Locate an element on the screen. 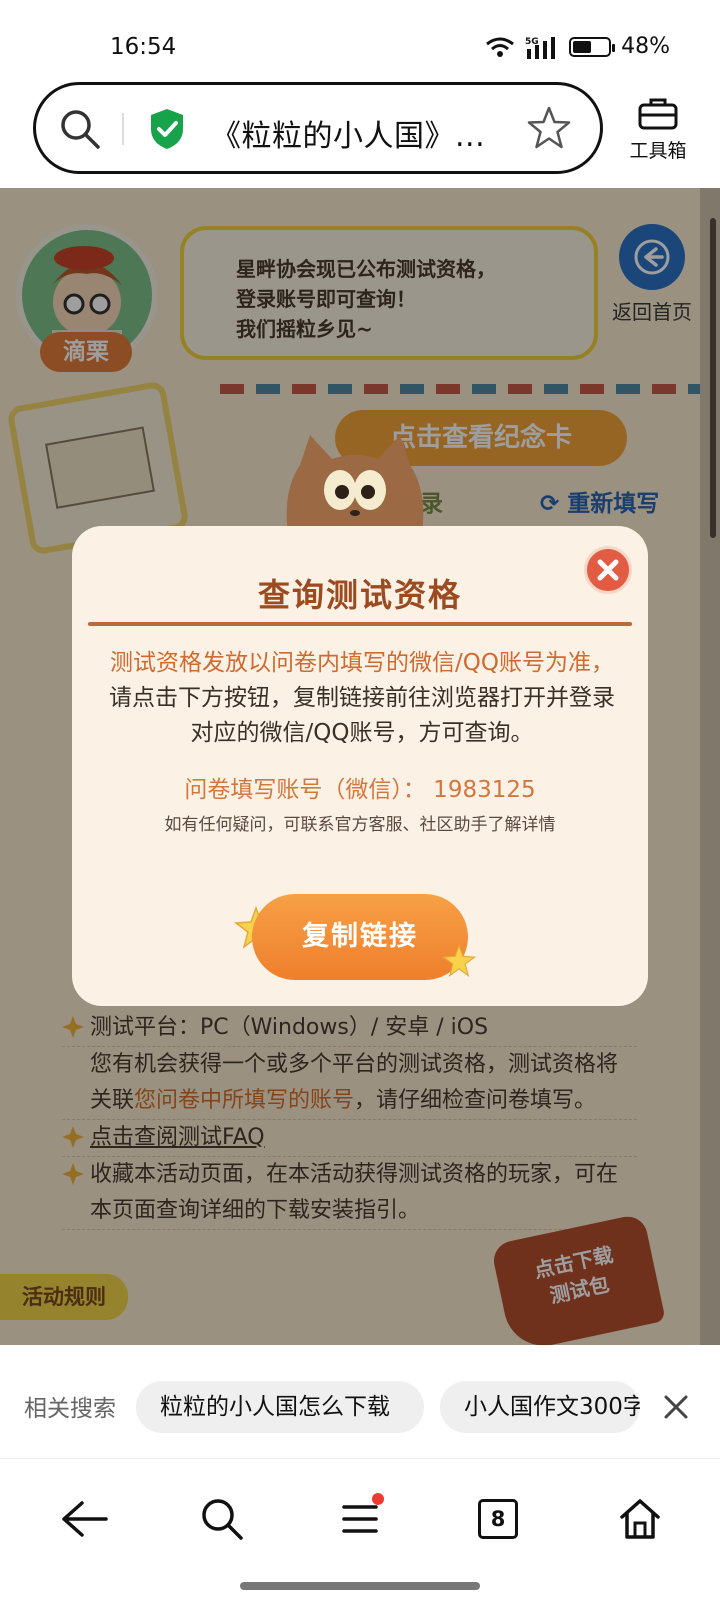 This screenshot has height=1600, width=720. battery-percent: 48% is located at coordinates (645, 46).